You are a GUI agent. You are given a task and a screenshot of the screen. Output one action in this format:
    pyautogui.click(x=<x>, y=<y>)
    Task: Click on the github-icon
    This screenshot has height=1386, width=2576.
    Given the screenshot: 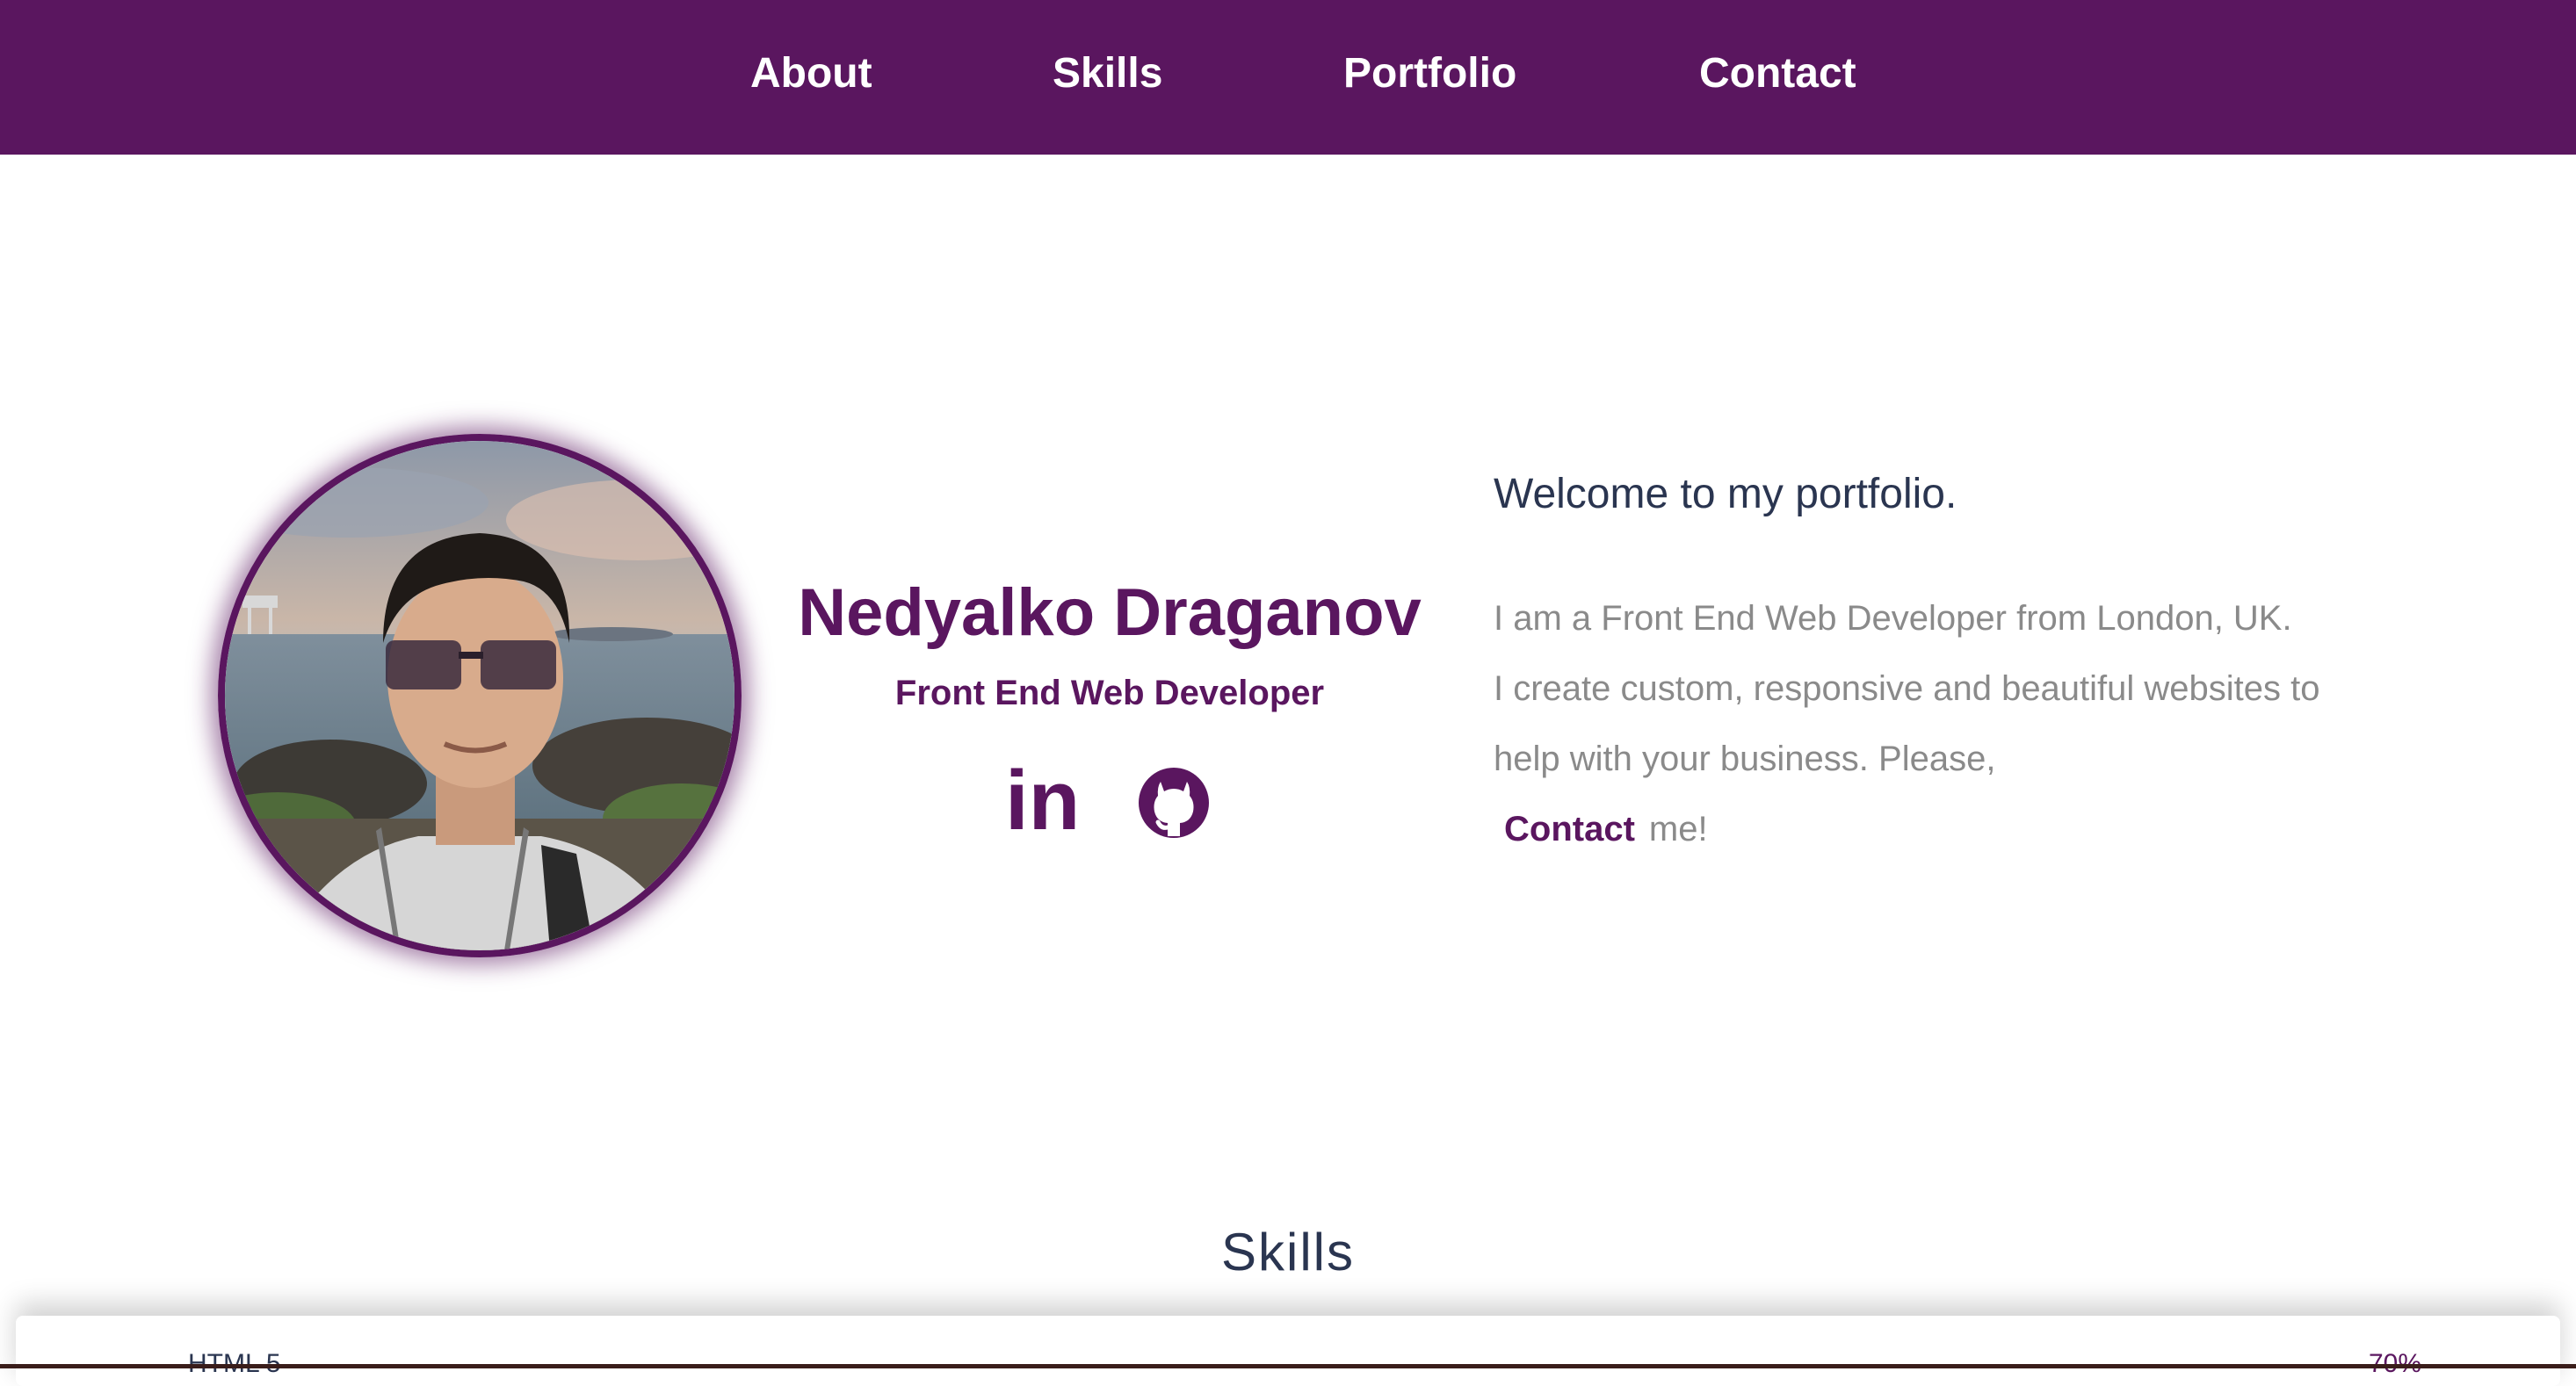 What is the action you would take?
    pyautogui.click(x=1174, y=803)
    